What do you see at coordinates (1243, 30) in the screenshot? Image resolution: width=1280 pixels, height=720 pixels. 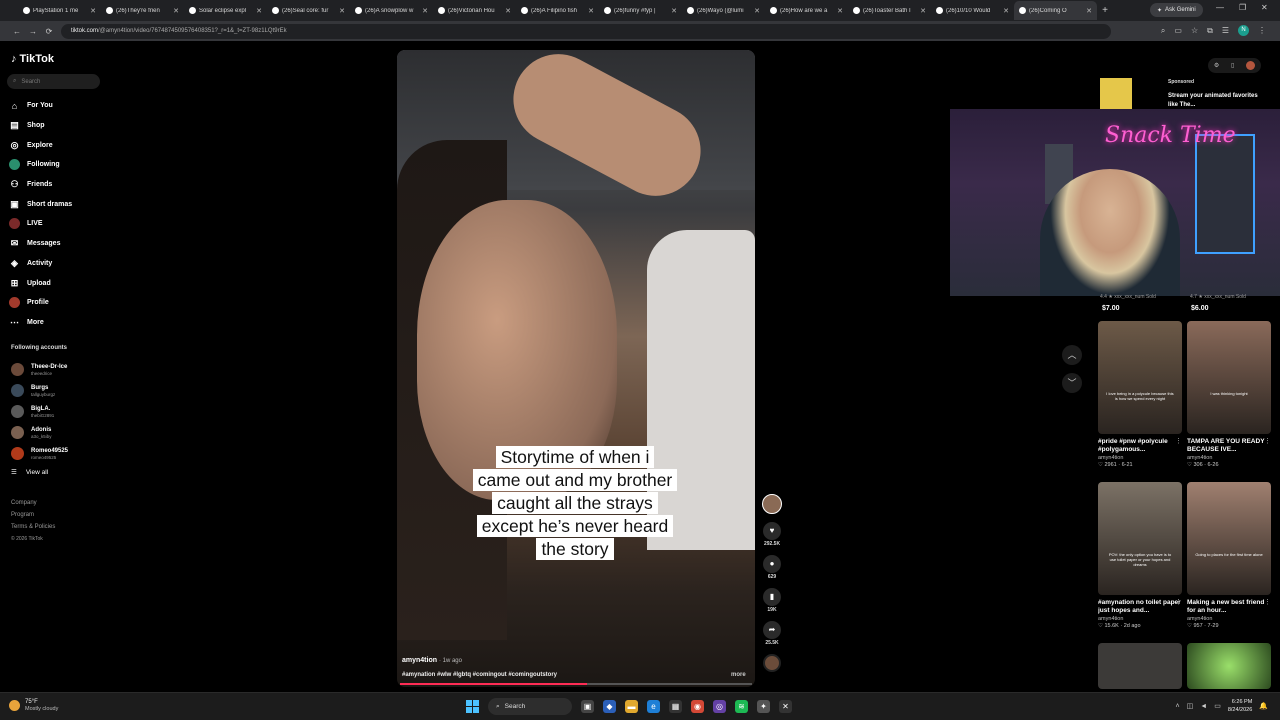 I see `browser-profile-avatar: N` at bounding box center [1243, 30].